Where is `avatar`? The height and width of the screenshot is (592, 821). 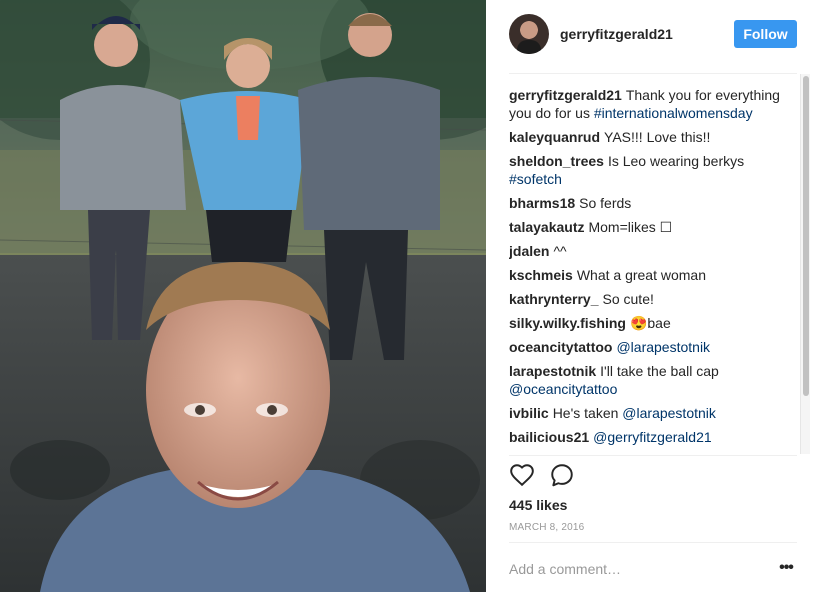 avatar is located at coordinates (529, 34).